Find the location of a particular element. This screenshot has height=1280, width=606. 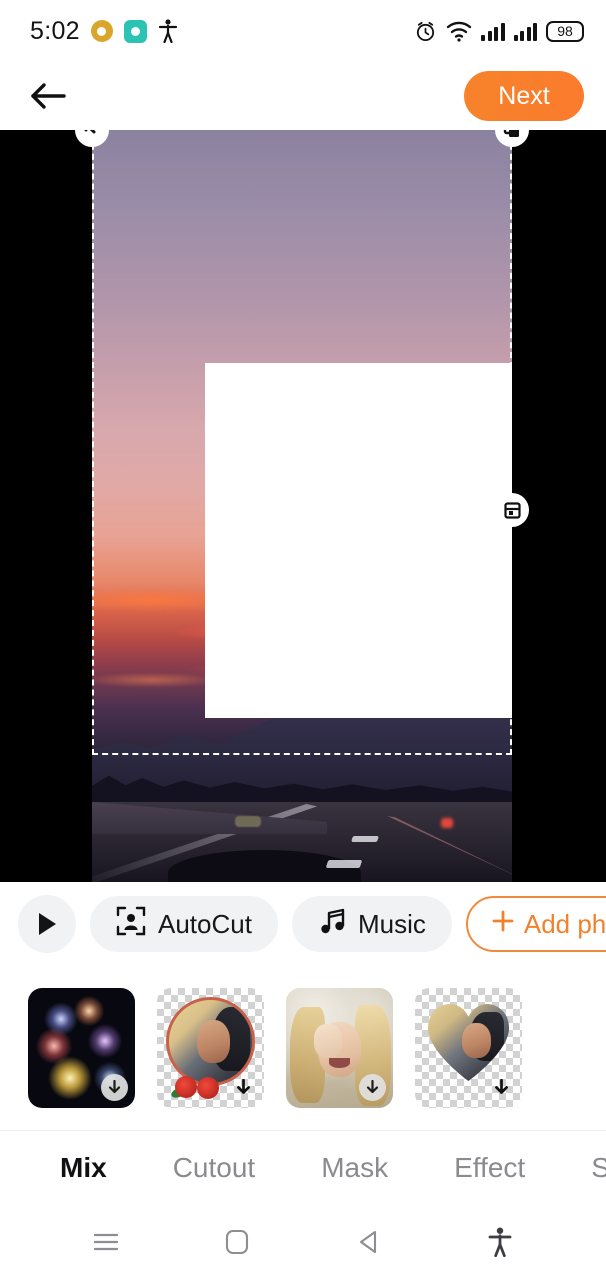

tab-sticker: Sticker is located at coordinates (598, 1168).